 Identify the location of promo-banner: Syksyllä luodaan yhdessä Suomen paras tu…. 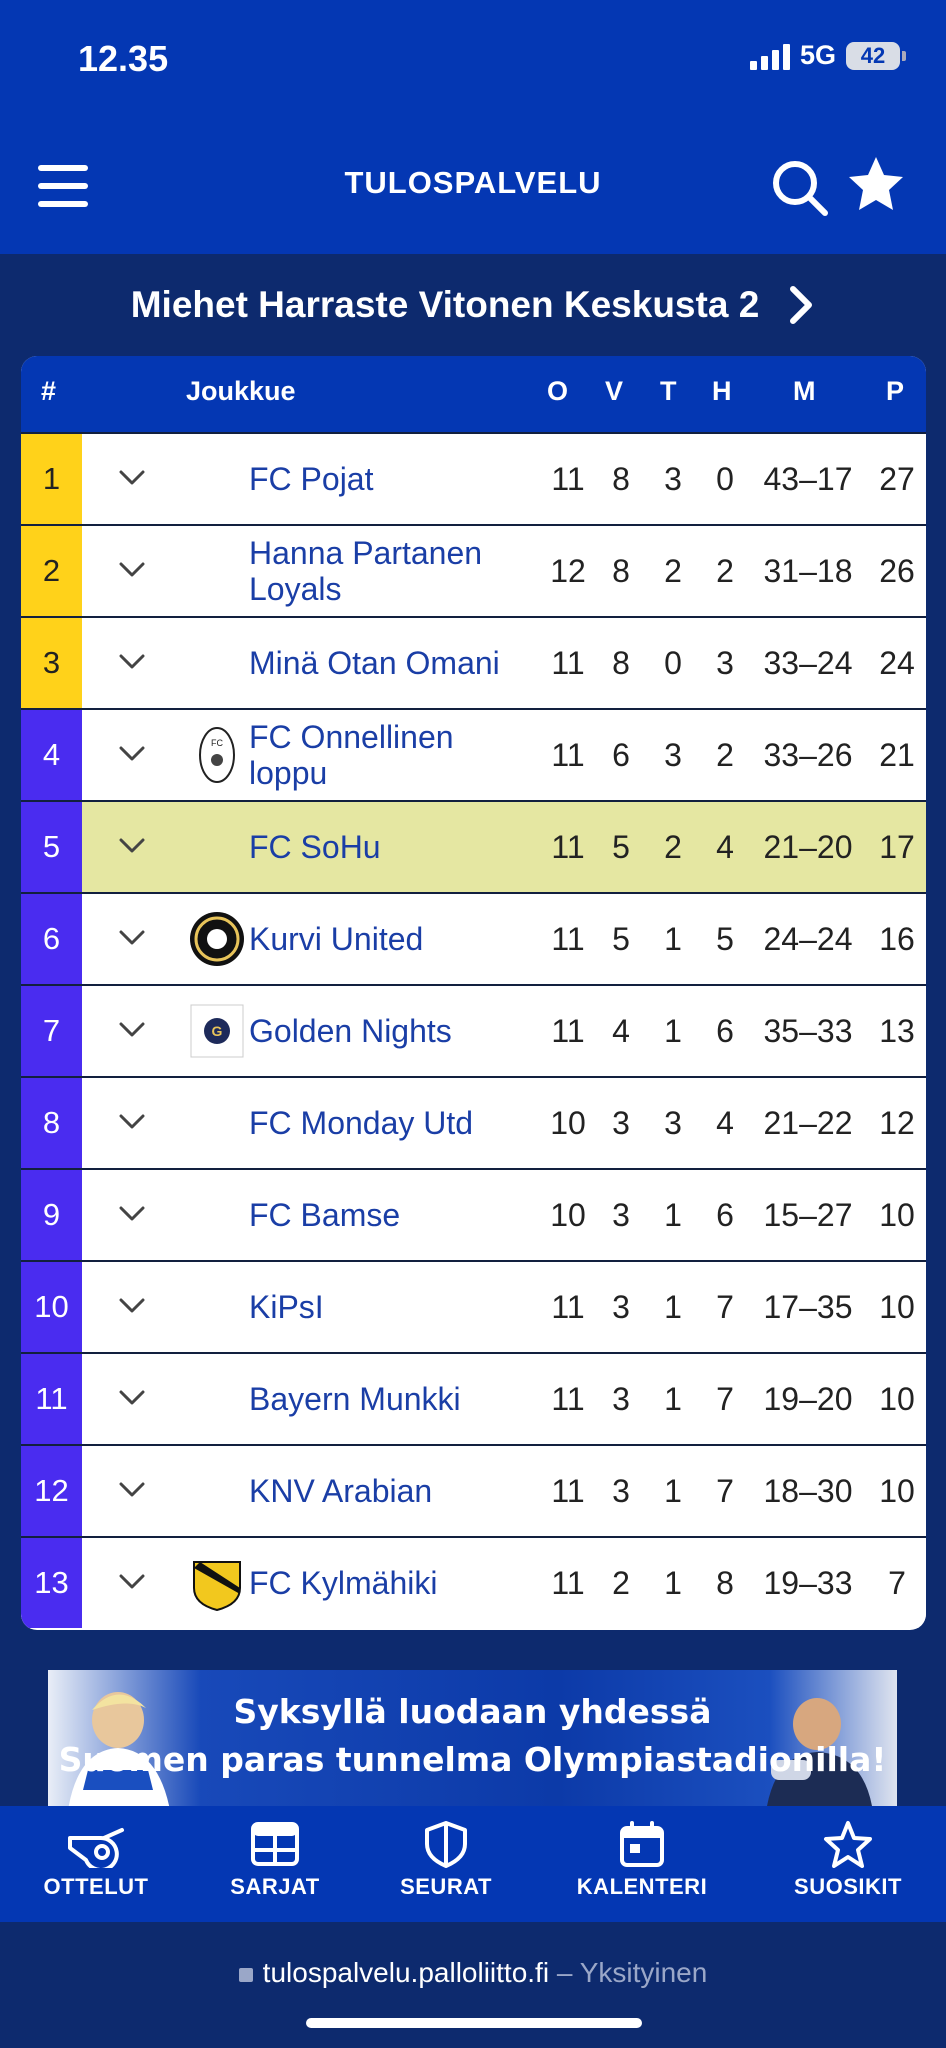
(472, 1738).